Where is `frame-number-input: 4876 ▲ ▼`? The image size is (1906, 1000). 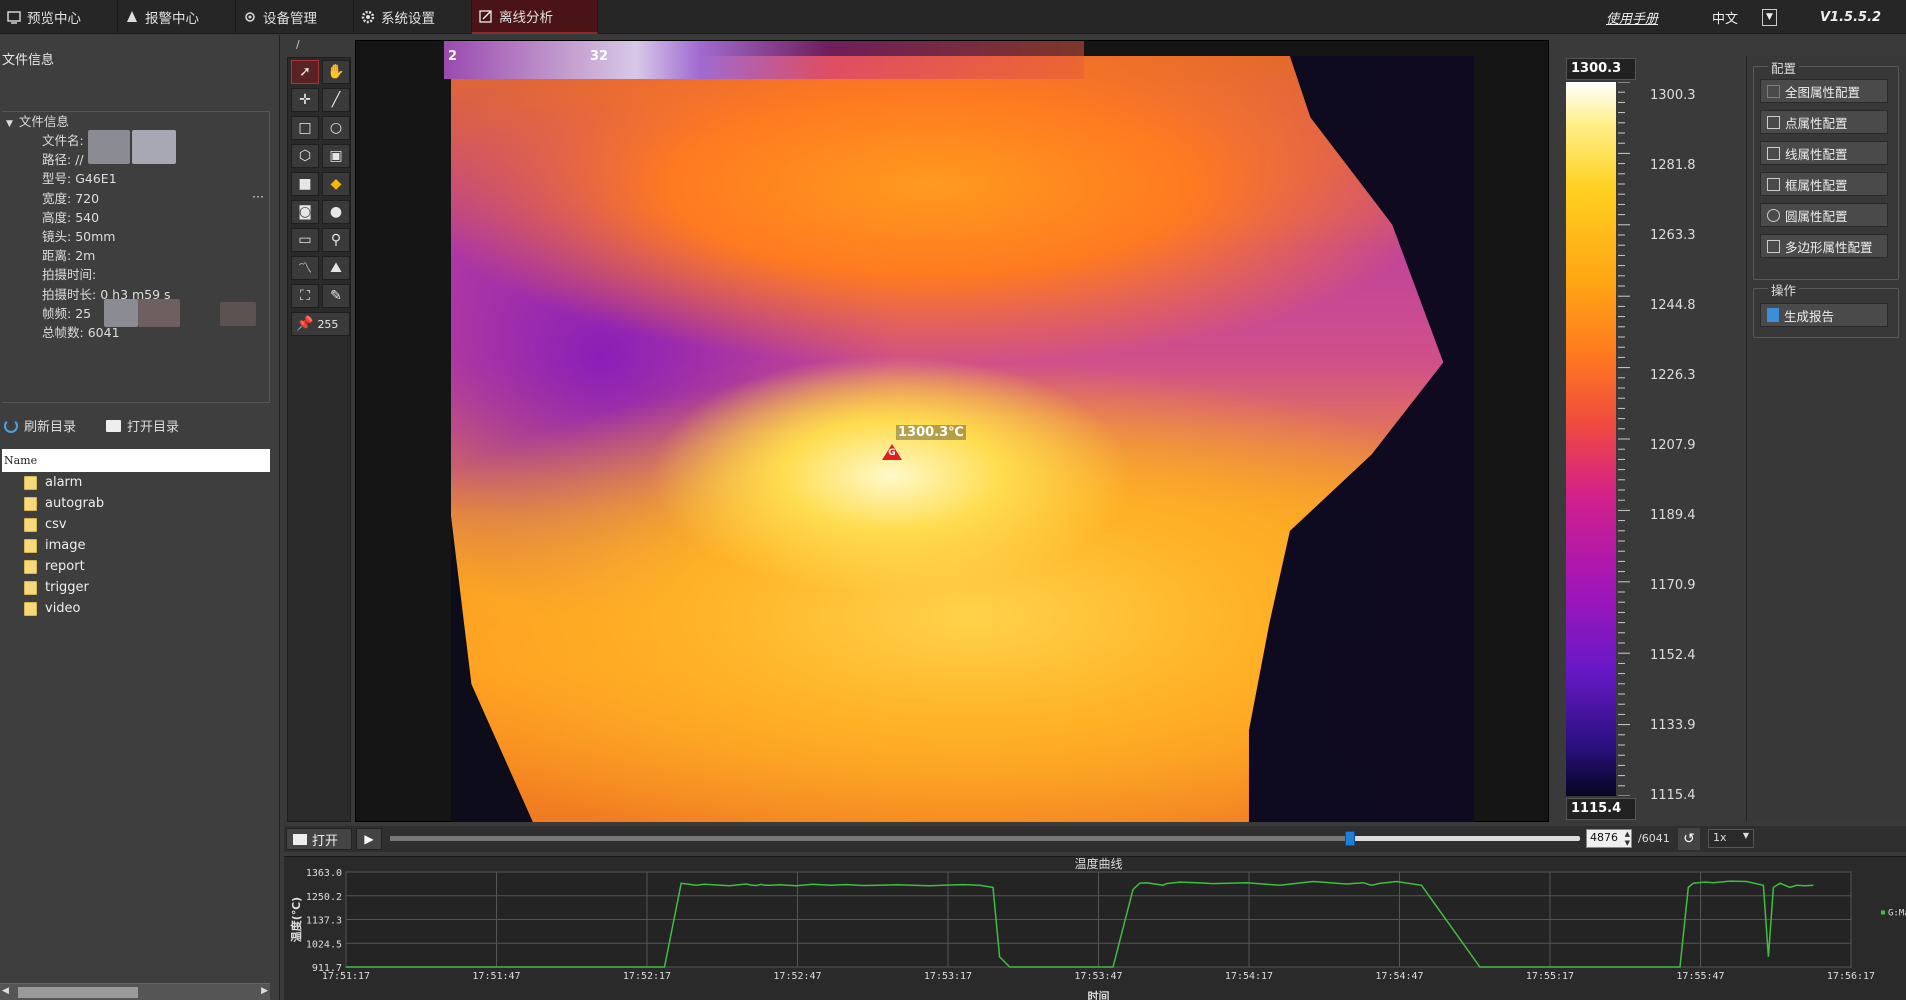 frame-number-input: 4876 ▲ ▼ is located at coordinates (1609, 838).